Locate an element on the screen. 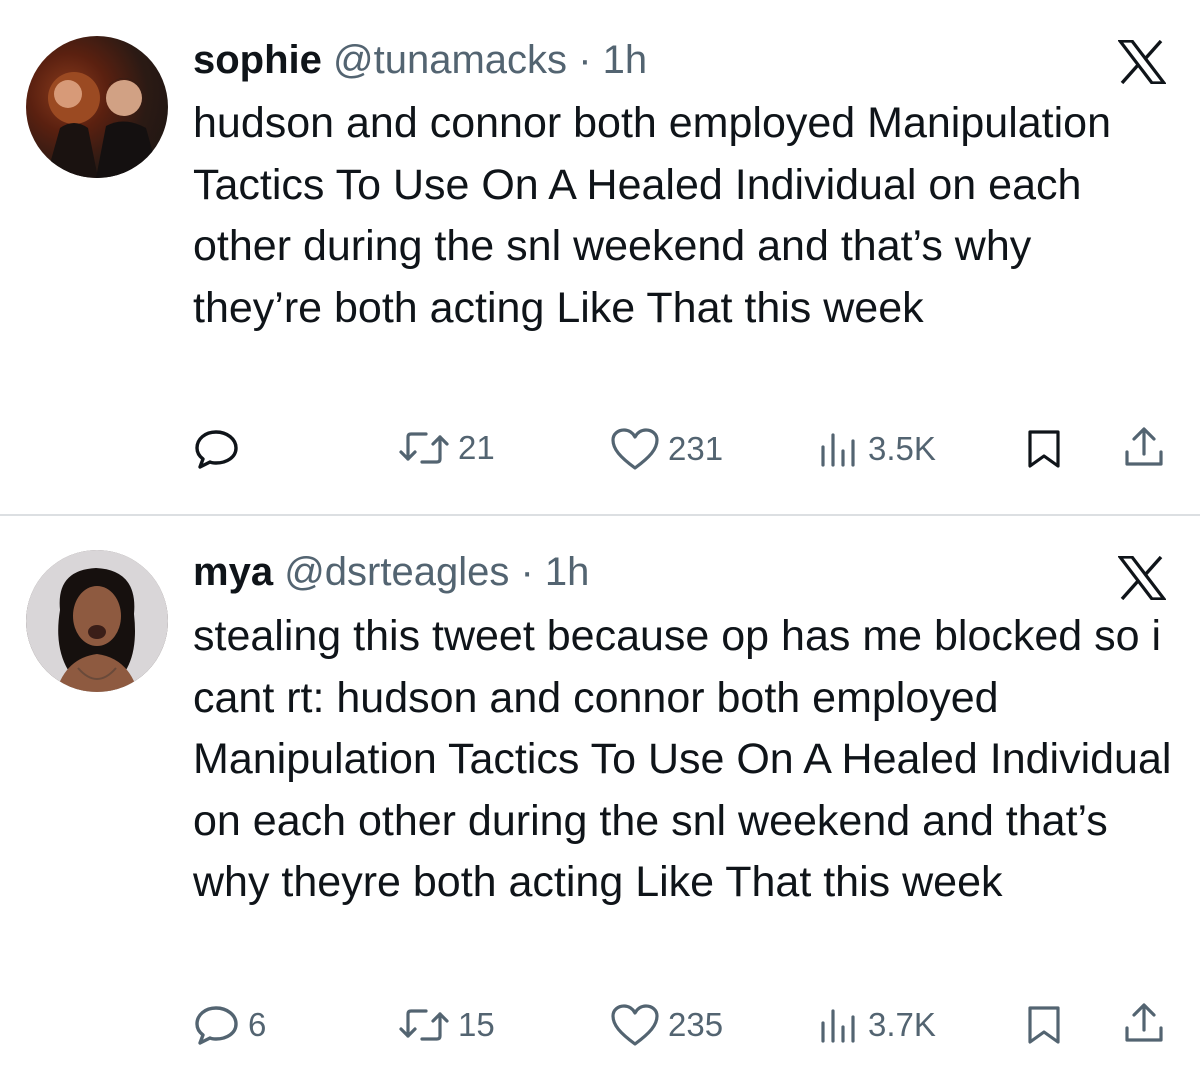 Image resolution: width=1200 pixels, height=1086 pixels. like-count: 235 is located at coordinates (696, 1024).